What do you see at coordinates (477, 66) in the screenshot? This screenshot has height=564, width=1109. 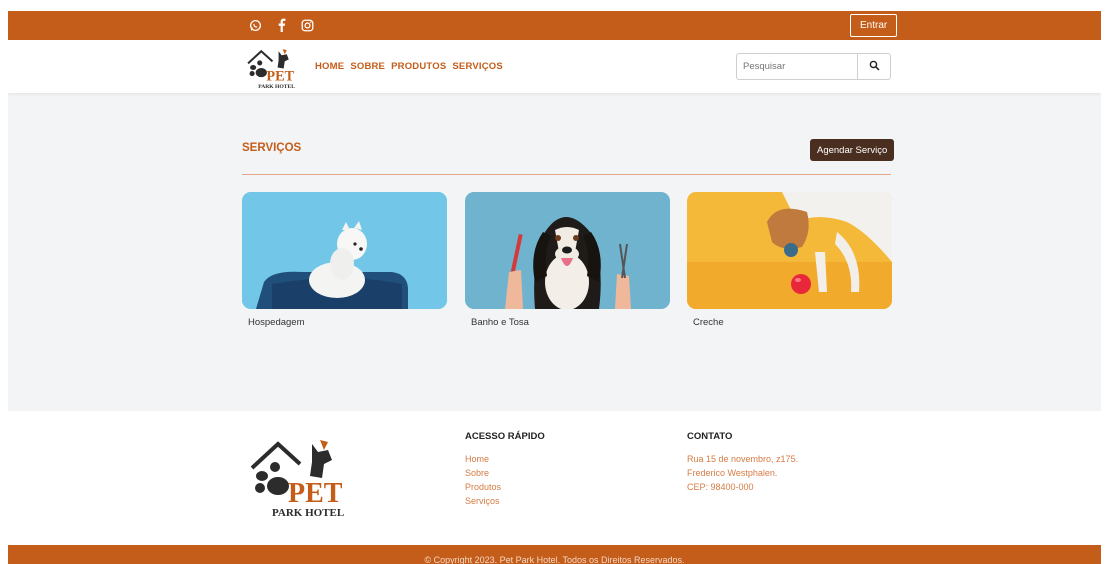 I see `nav-item-servicos: SERVIÇOS` at bounding box center [477, 66].